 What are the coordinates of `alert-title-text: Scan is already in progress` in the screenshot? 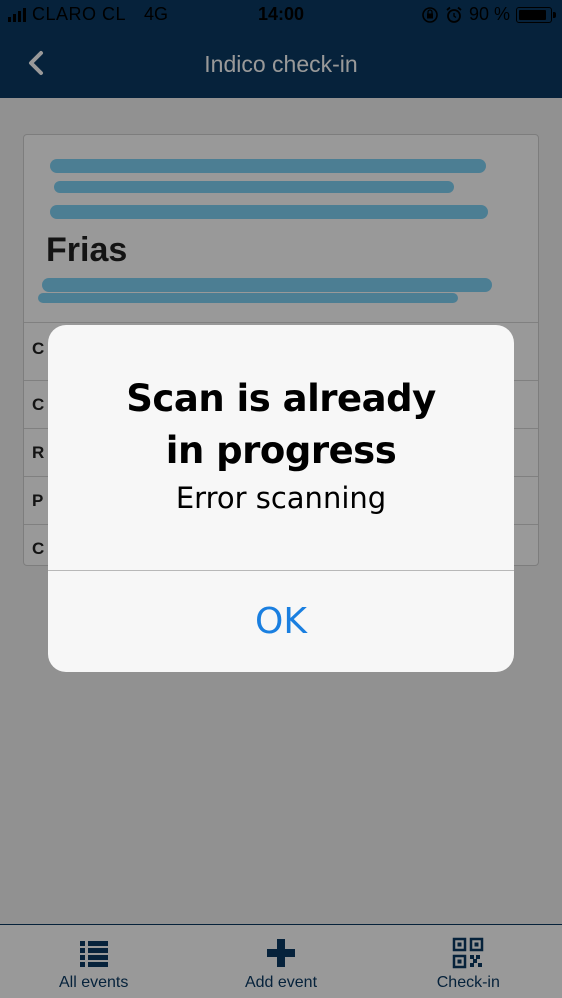 It's located at (281, 424).